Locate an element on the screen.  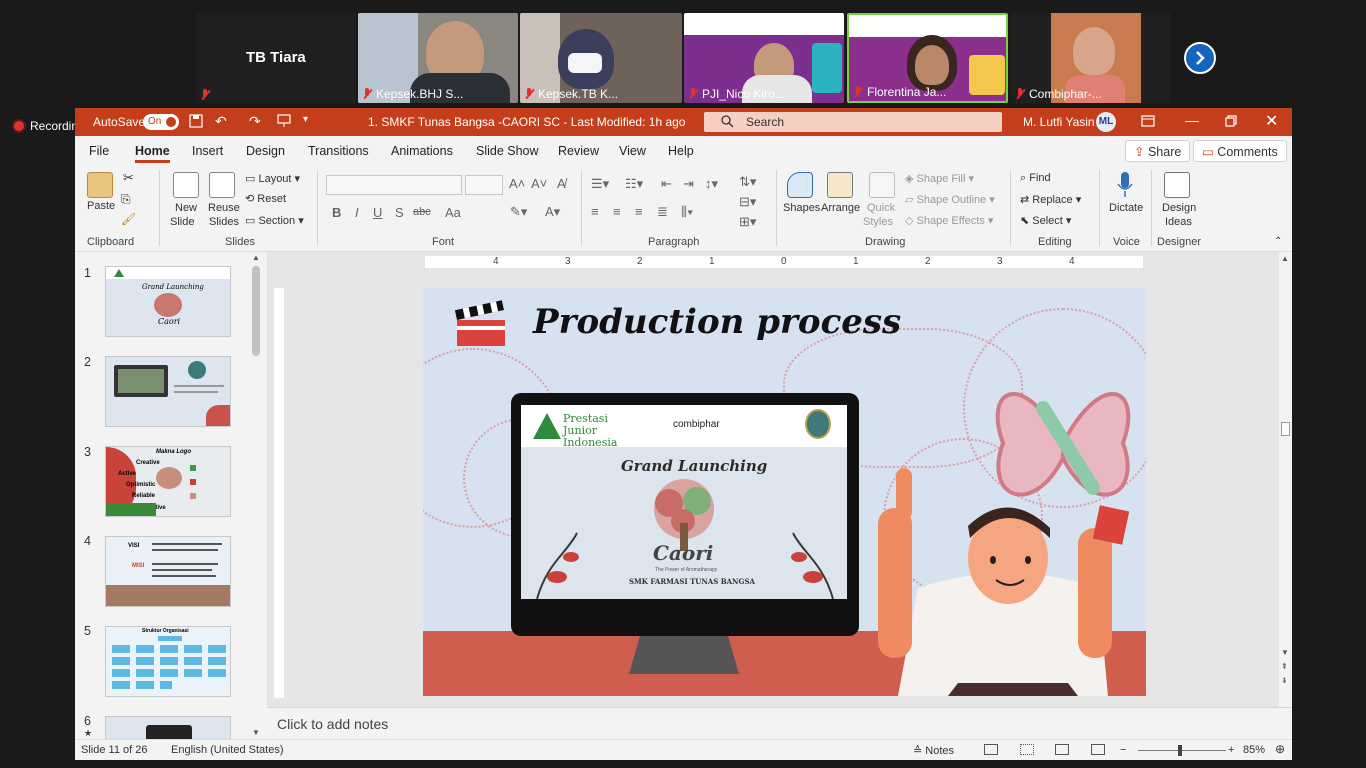
dictate-button: Dictate is located at coordinates (1126, 208).